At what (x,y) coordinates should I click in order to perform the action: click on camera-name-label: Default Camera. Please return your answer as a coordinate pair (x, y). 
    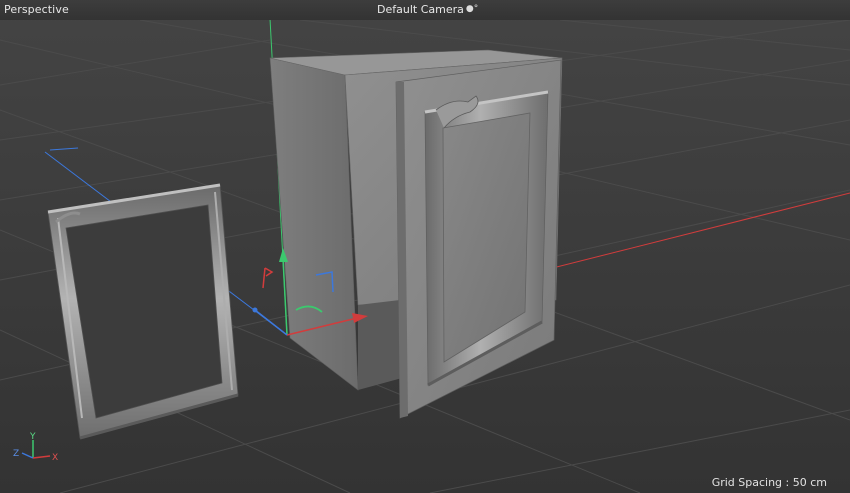
    Looking at the image, I should click on (420, 9).